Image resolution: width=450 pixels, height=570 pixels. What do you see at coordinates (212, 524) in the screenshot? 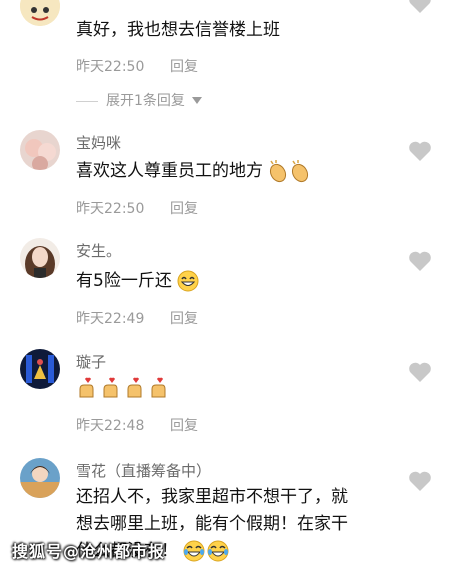
I see `comment-text-line-2: 想去哪里上班，能有个假期！在家干` at bounding box center [212, 524].